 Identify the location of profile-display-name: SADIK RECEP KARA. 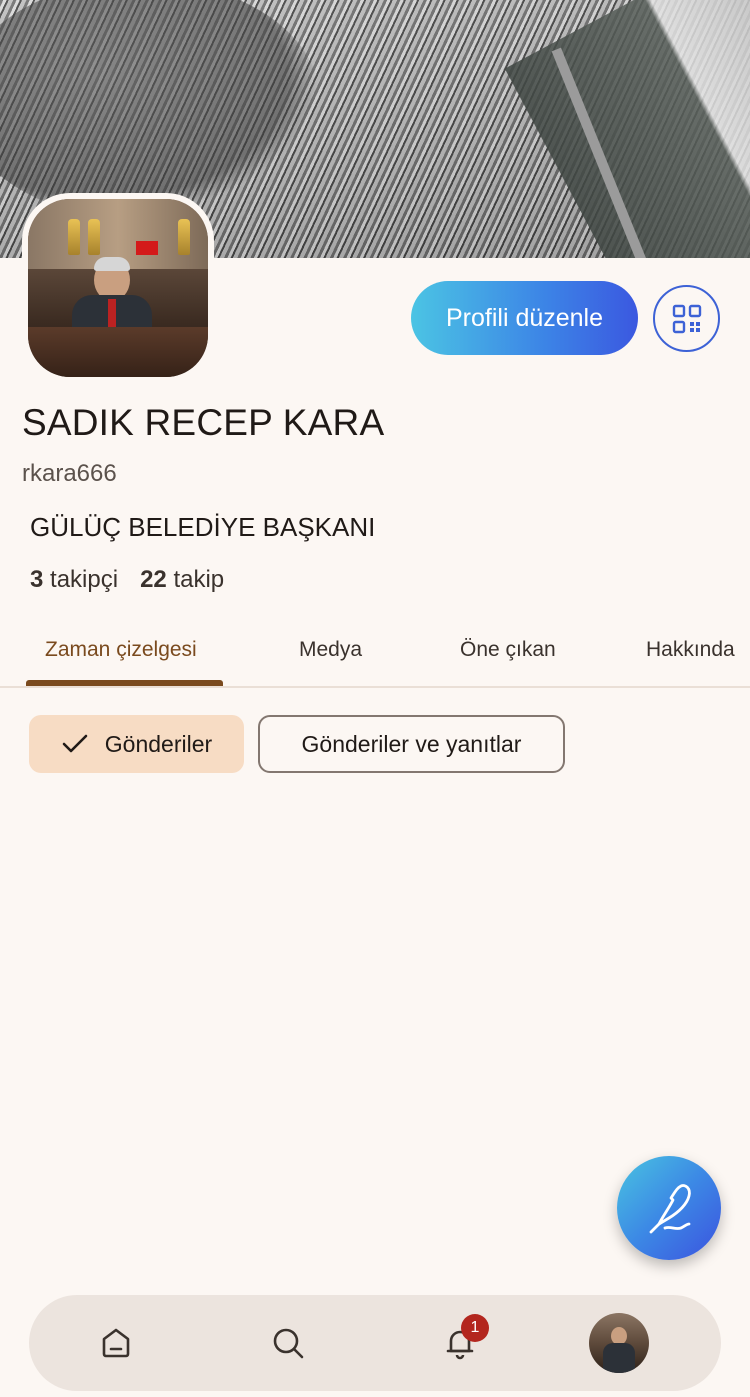
(203, 422).